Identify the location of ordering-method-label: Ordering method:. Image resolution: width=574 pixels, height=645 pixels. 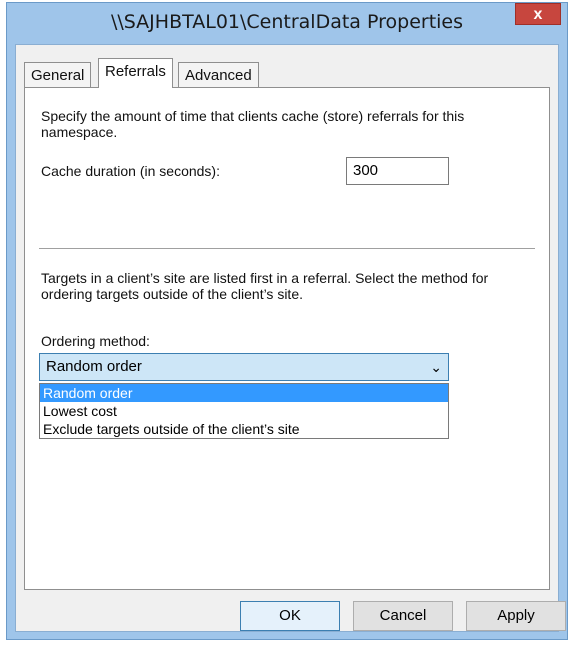
(95, 341).